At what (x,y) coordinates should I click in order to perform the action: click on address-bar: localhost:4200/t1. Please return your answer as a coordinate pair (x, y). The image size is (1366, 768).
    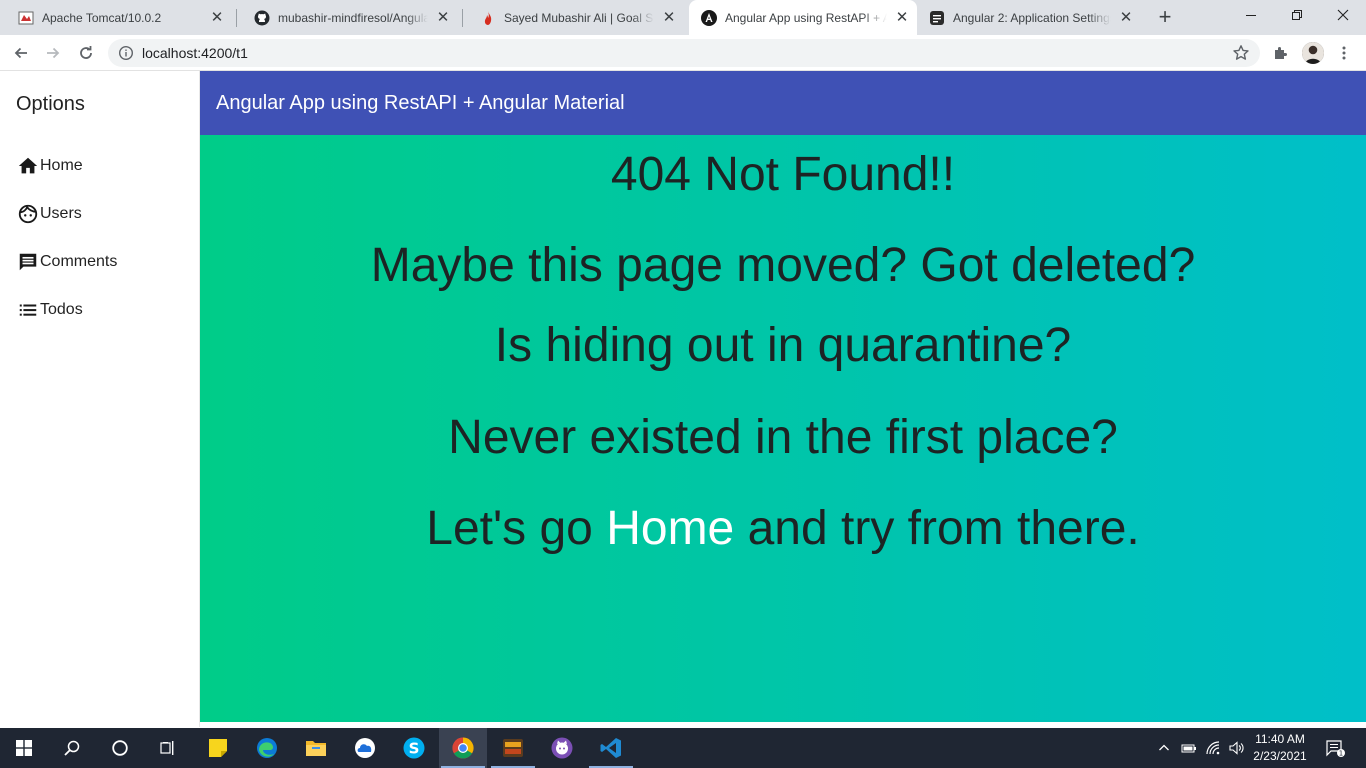
    Looking at the image, I should click on (684, 53).